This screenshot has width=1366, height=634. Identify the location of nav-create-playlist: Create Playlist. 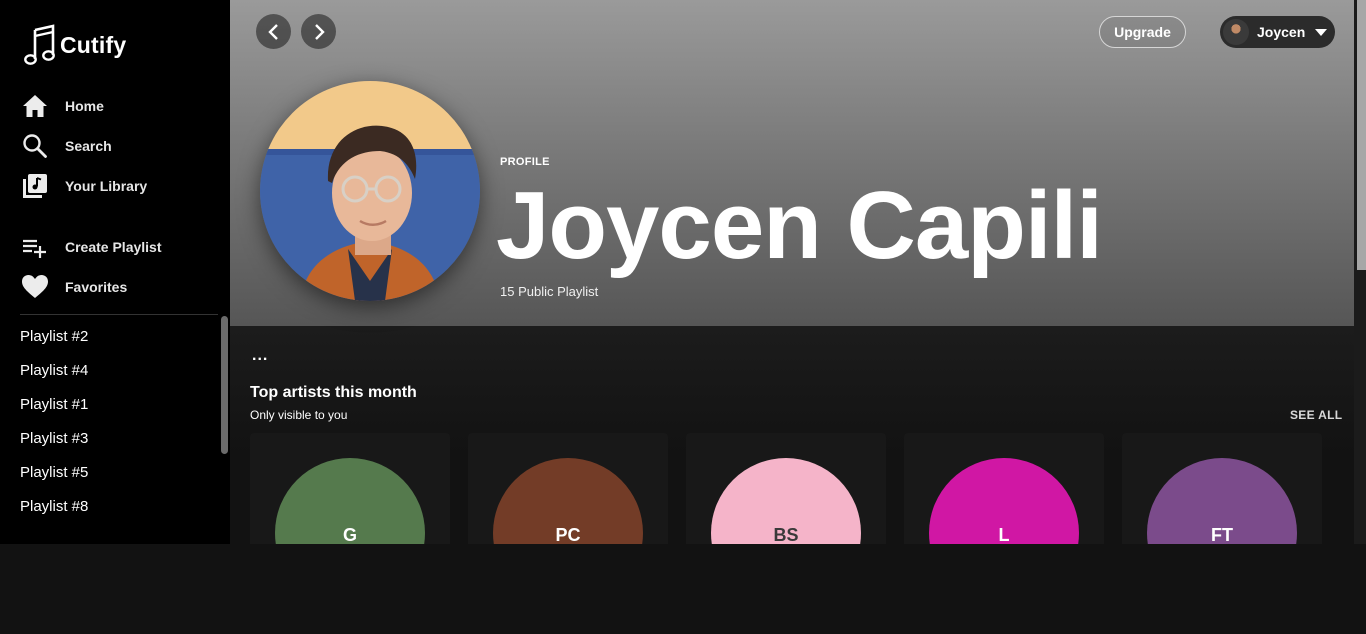
(92, 247).